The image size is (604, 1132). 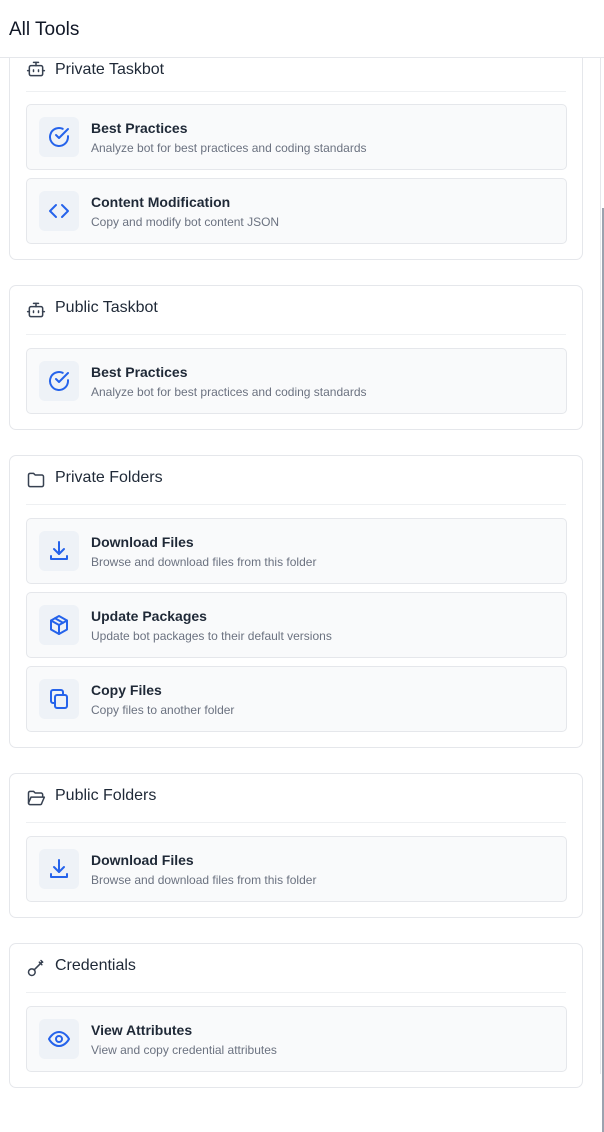 I want to click on package-icon, so click(x=59, y=625).